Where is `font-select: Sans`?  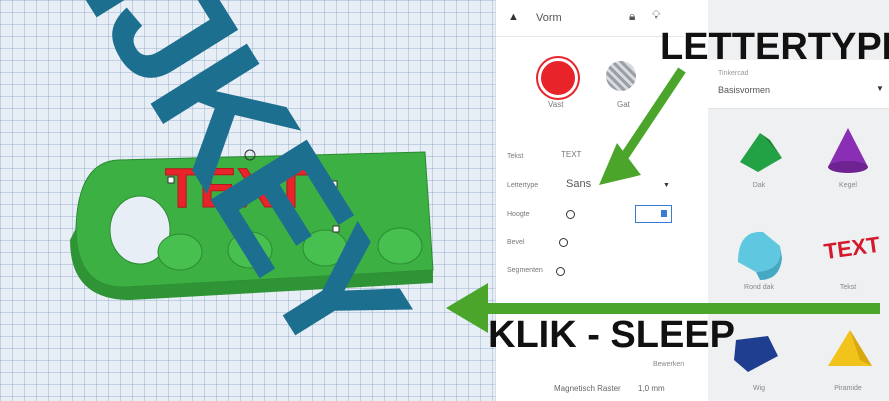
font-select: Sans is located at coordinates (578, 184).